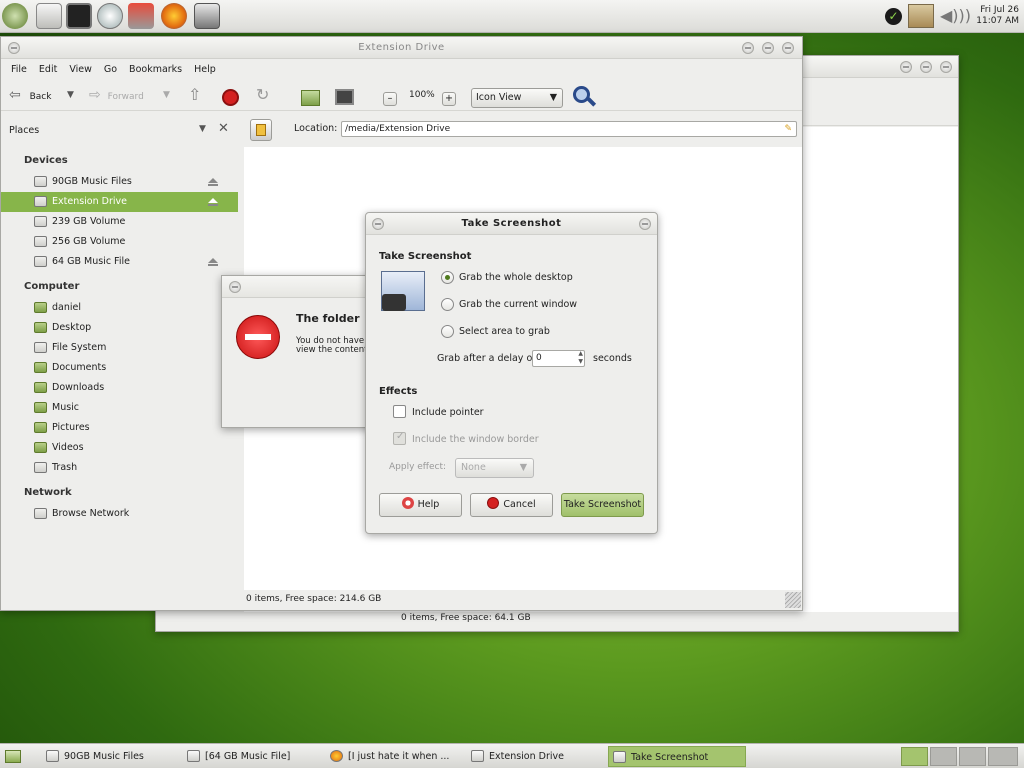  I want to click on volume-icon: ◀))), so click(955, 16).